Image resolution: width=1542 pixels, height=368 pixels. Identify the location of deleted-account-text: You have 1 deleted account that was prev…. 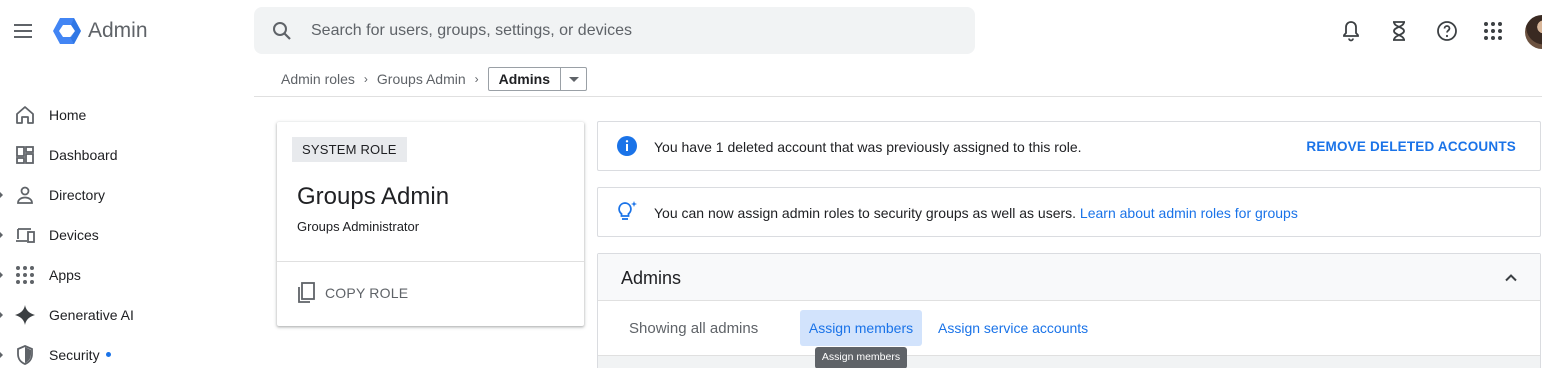
(868, 147).